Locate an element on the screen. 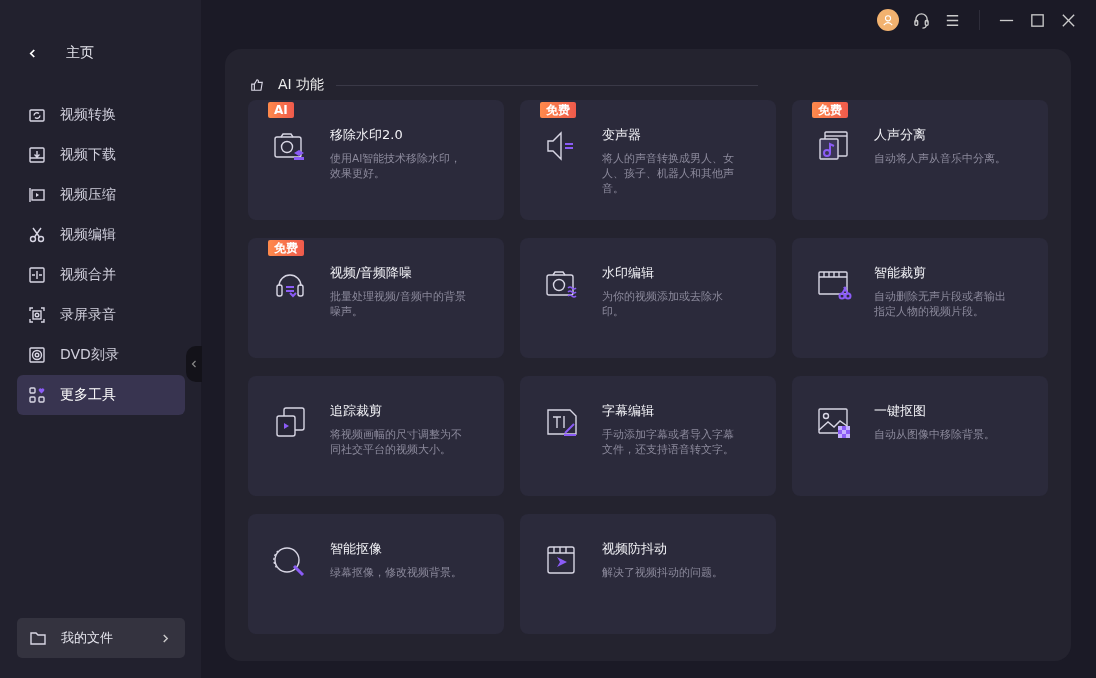 This screenshot has width=1096, height=678. tool-card: 视频防抖动 解决了视频抖动的问题。 is located at coordinates (648, 574).